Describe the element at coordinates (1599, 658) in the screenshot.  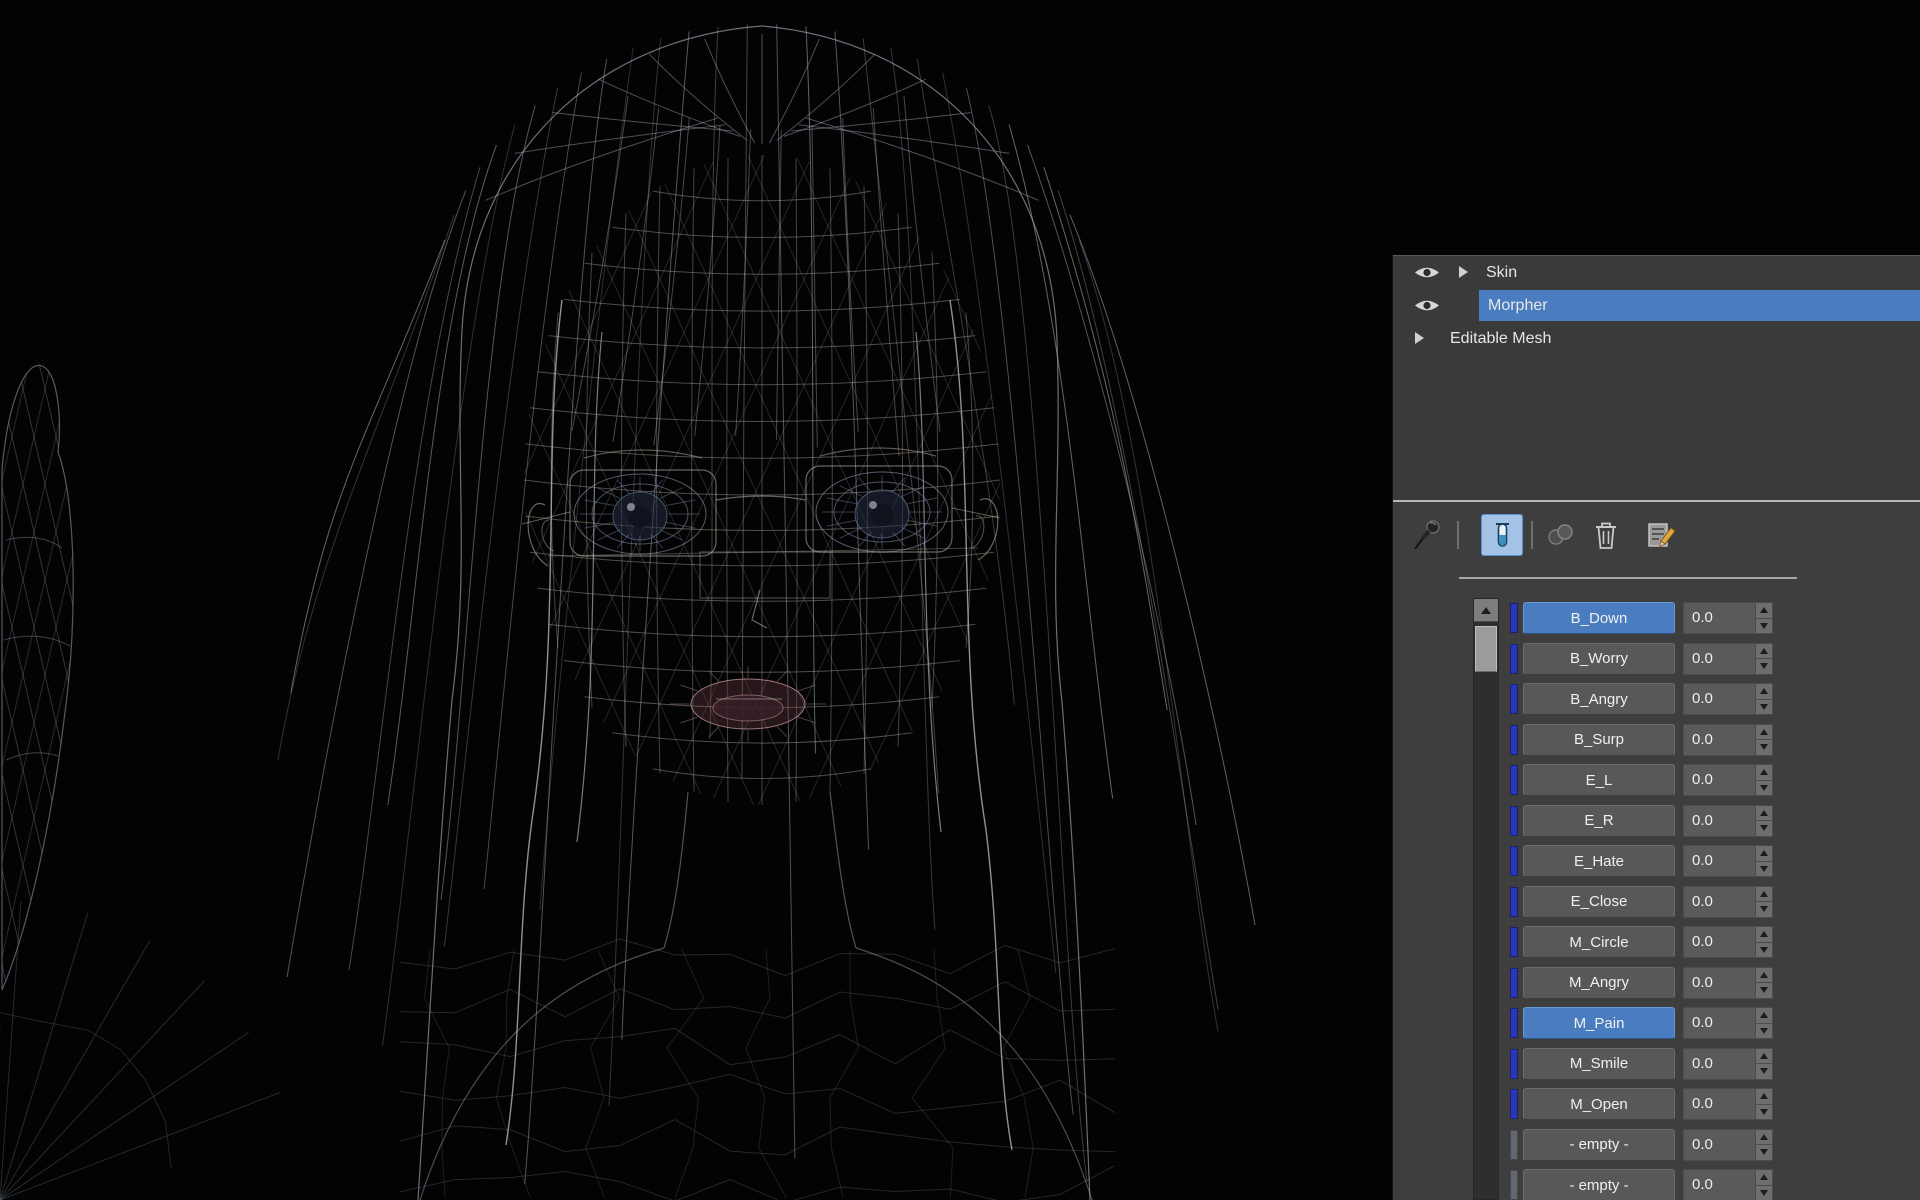
I see `channel-name-button: B_Worry` at that location.